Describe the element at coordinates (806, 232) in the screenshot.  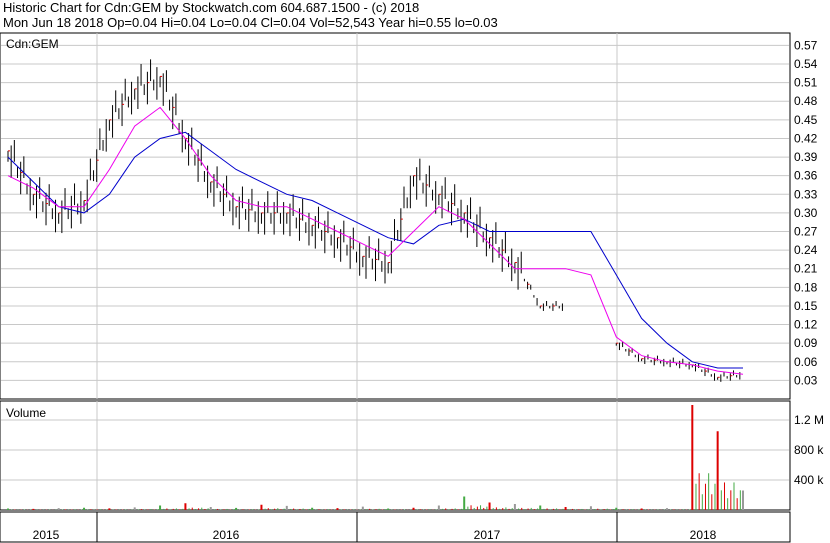
I see `price-tick-label: 0.27` at that location.